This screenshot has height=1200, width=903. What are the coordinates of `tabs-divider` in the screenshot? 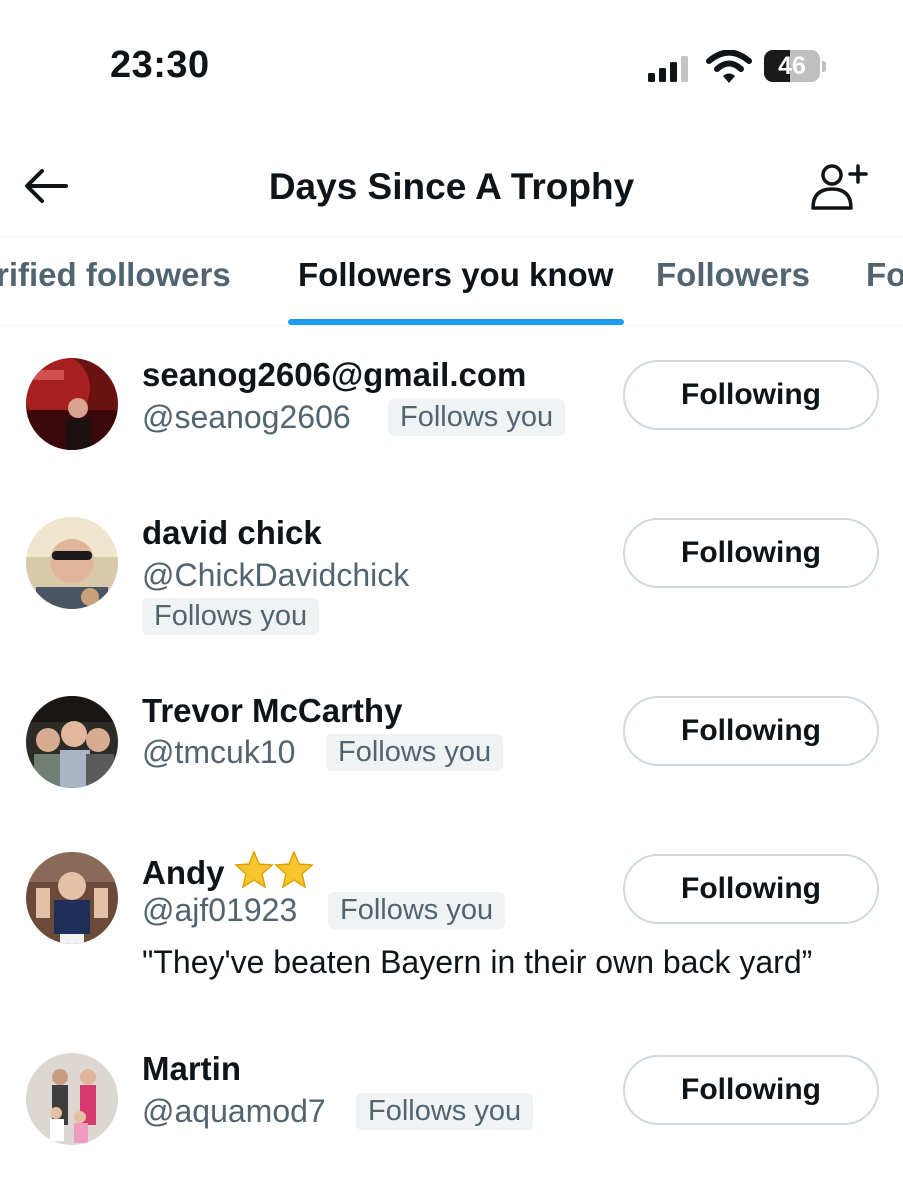 It's located at (451, 325).